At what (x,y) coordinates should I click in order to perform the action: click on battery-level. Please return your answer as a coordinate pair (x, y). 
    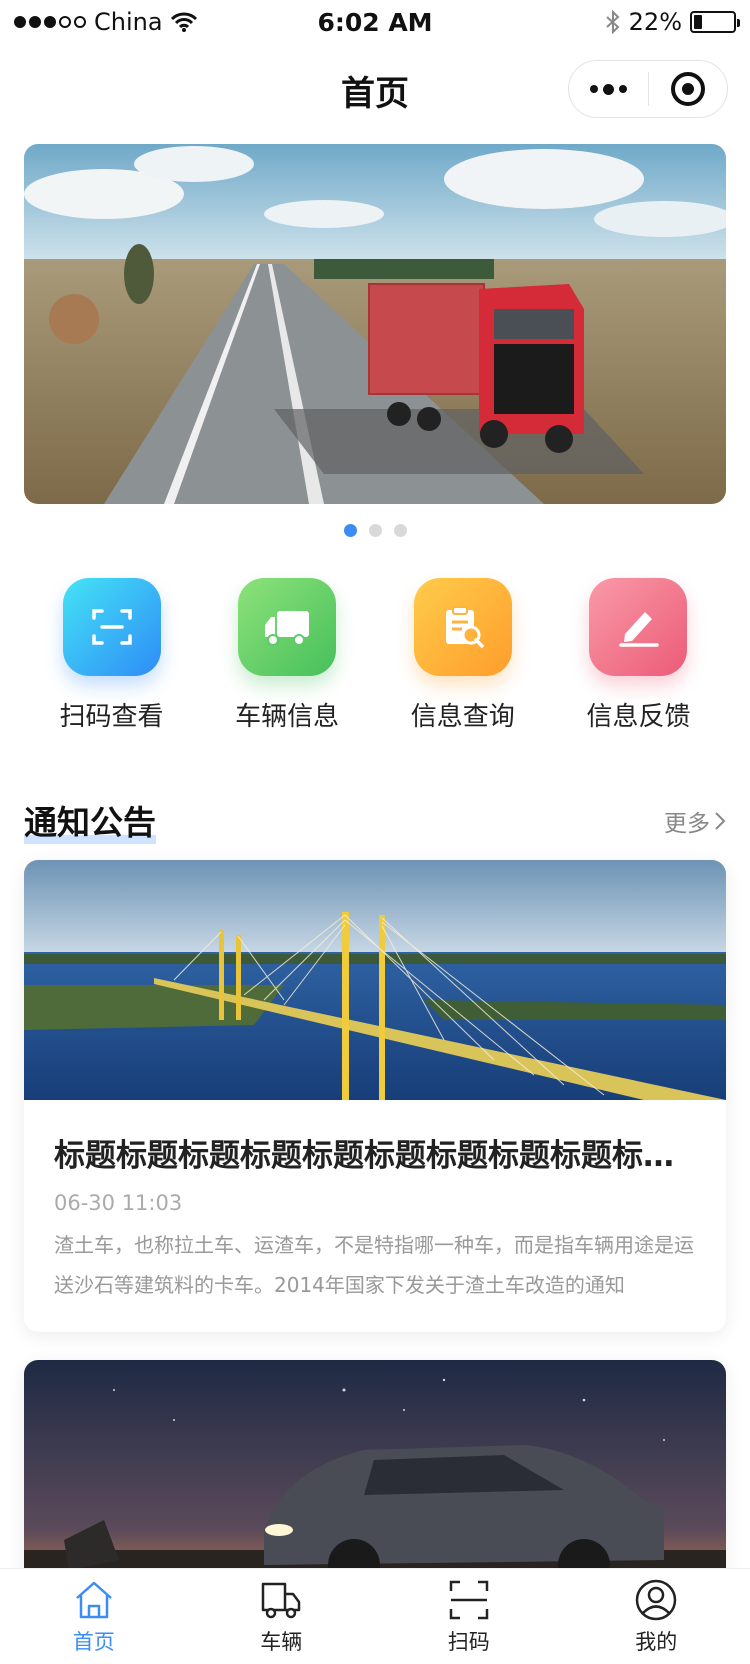
    Looking at the image, I should click on (698, 22).